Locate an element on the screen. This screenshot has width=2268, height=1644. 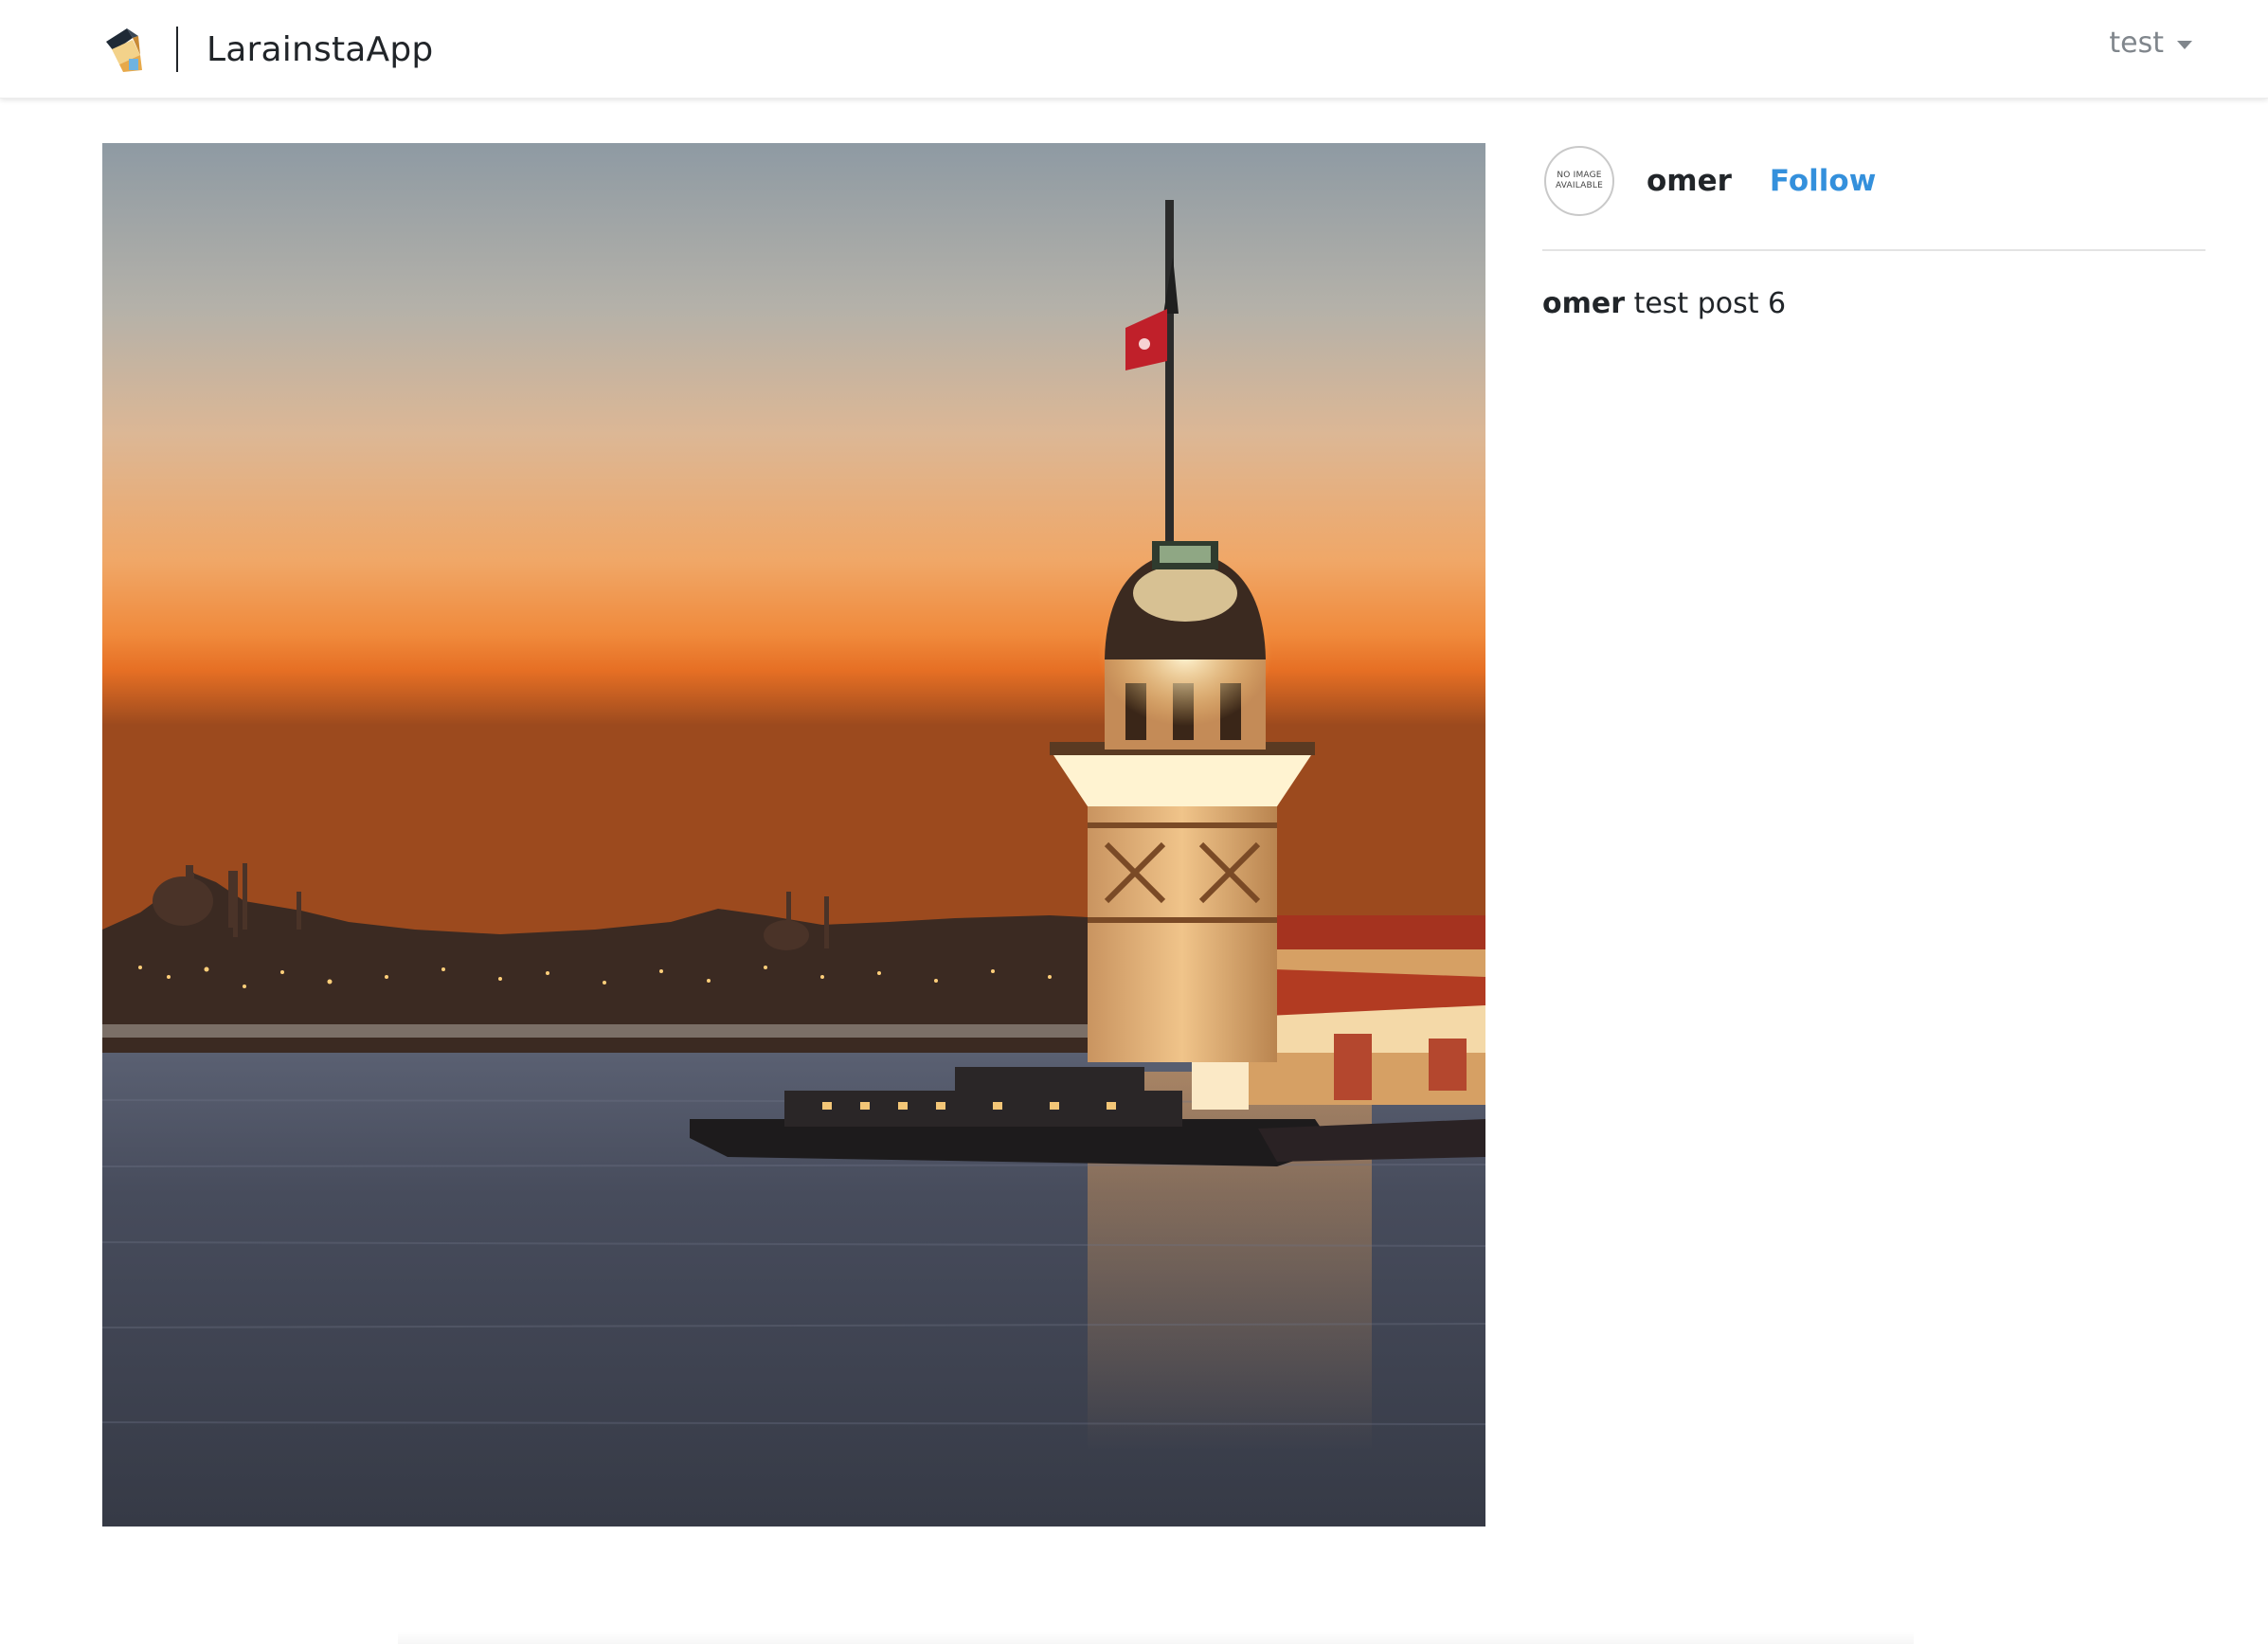
follow-button: Follow is located at coordinates (1823, 181).